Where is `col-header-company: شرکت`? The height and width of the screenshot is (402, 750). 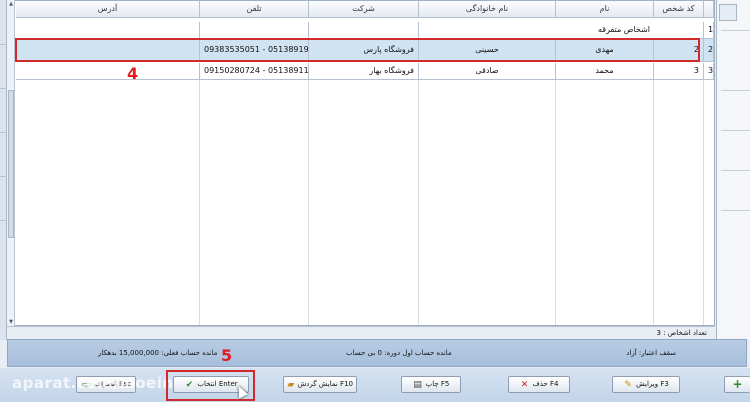
col-header-company: شرکت is located at coordinates (364, 9).